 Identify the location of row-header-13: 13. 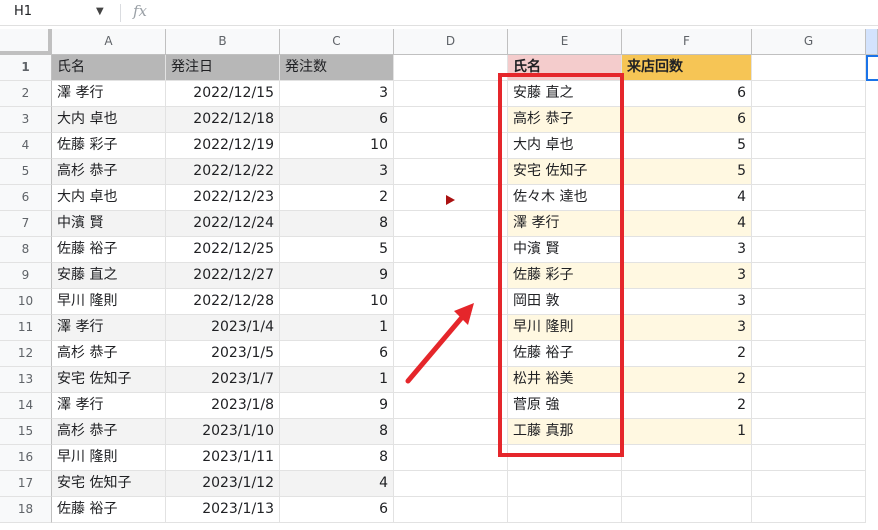
(26, 380).